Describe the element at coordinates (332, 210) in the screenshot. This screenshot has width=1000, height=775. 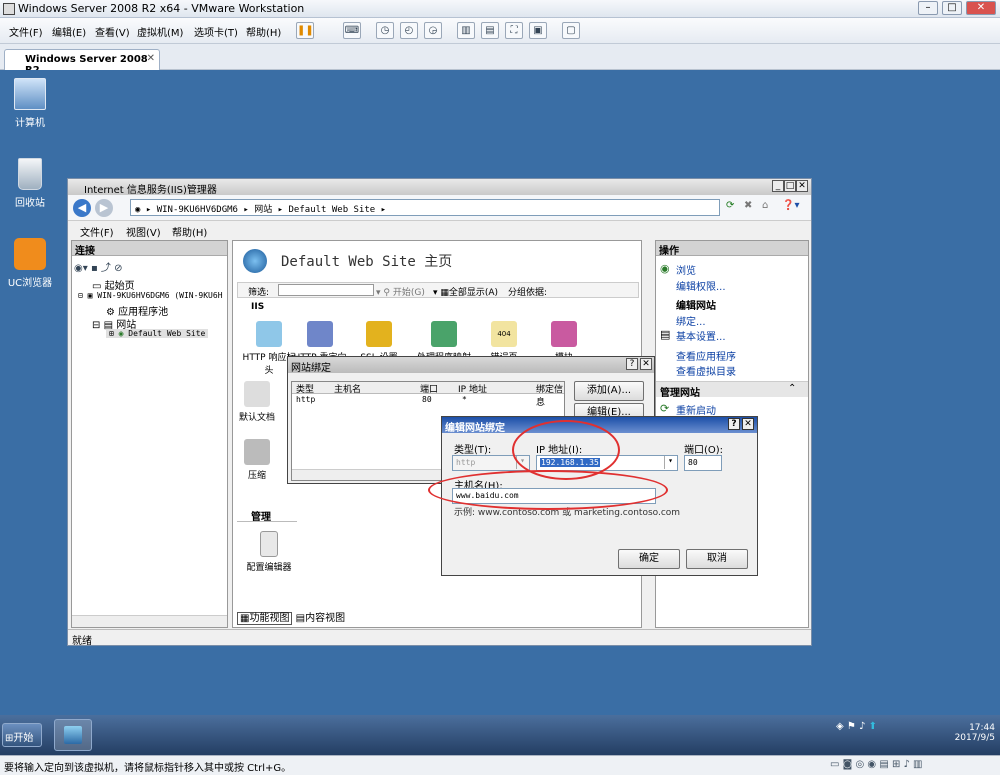
I see `breadcrumb-site: Default Web Site` at that location.